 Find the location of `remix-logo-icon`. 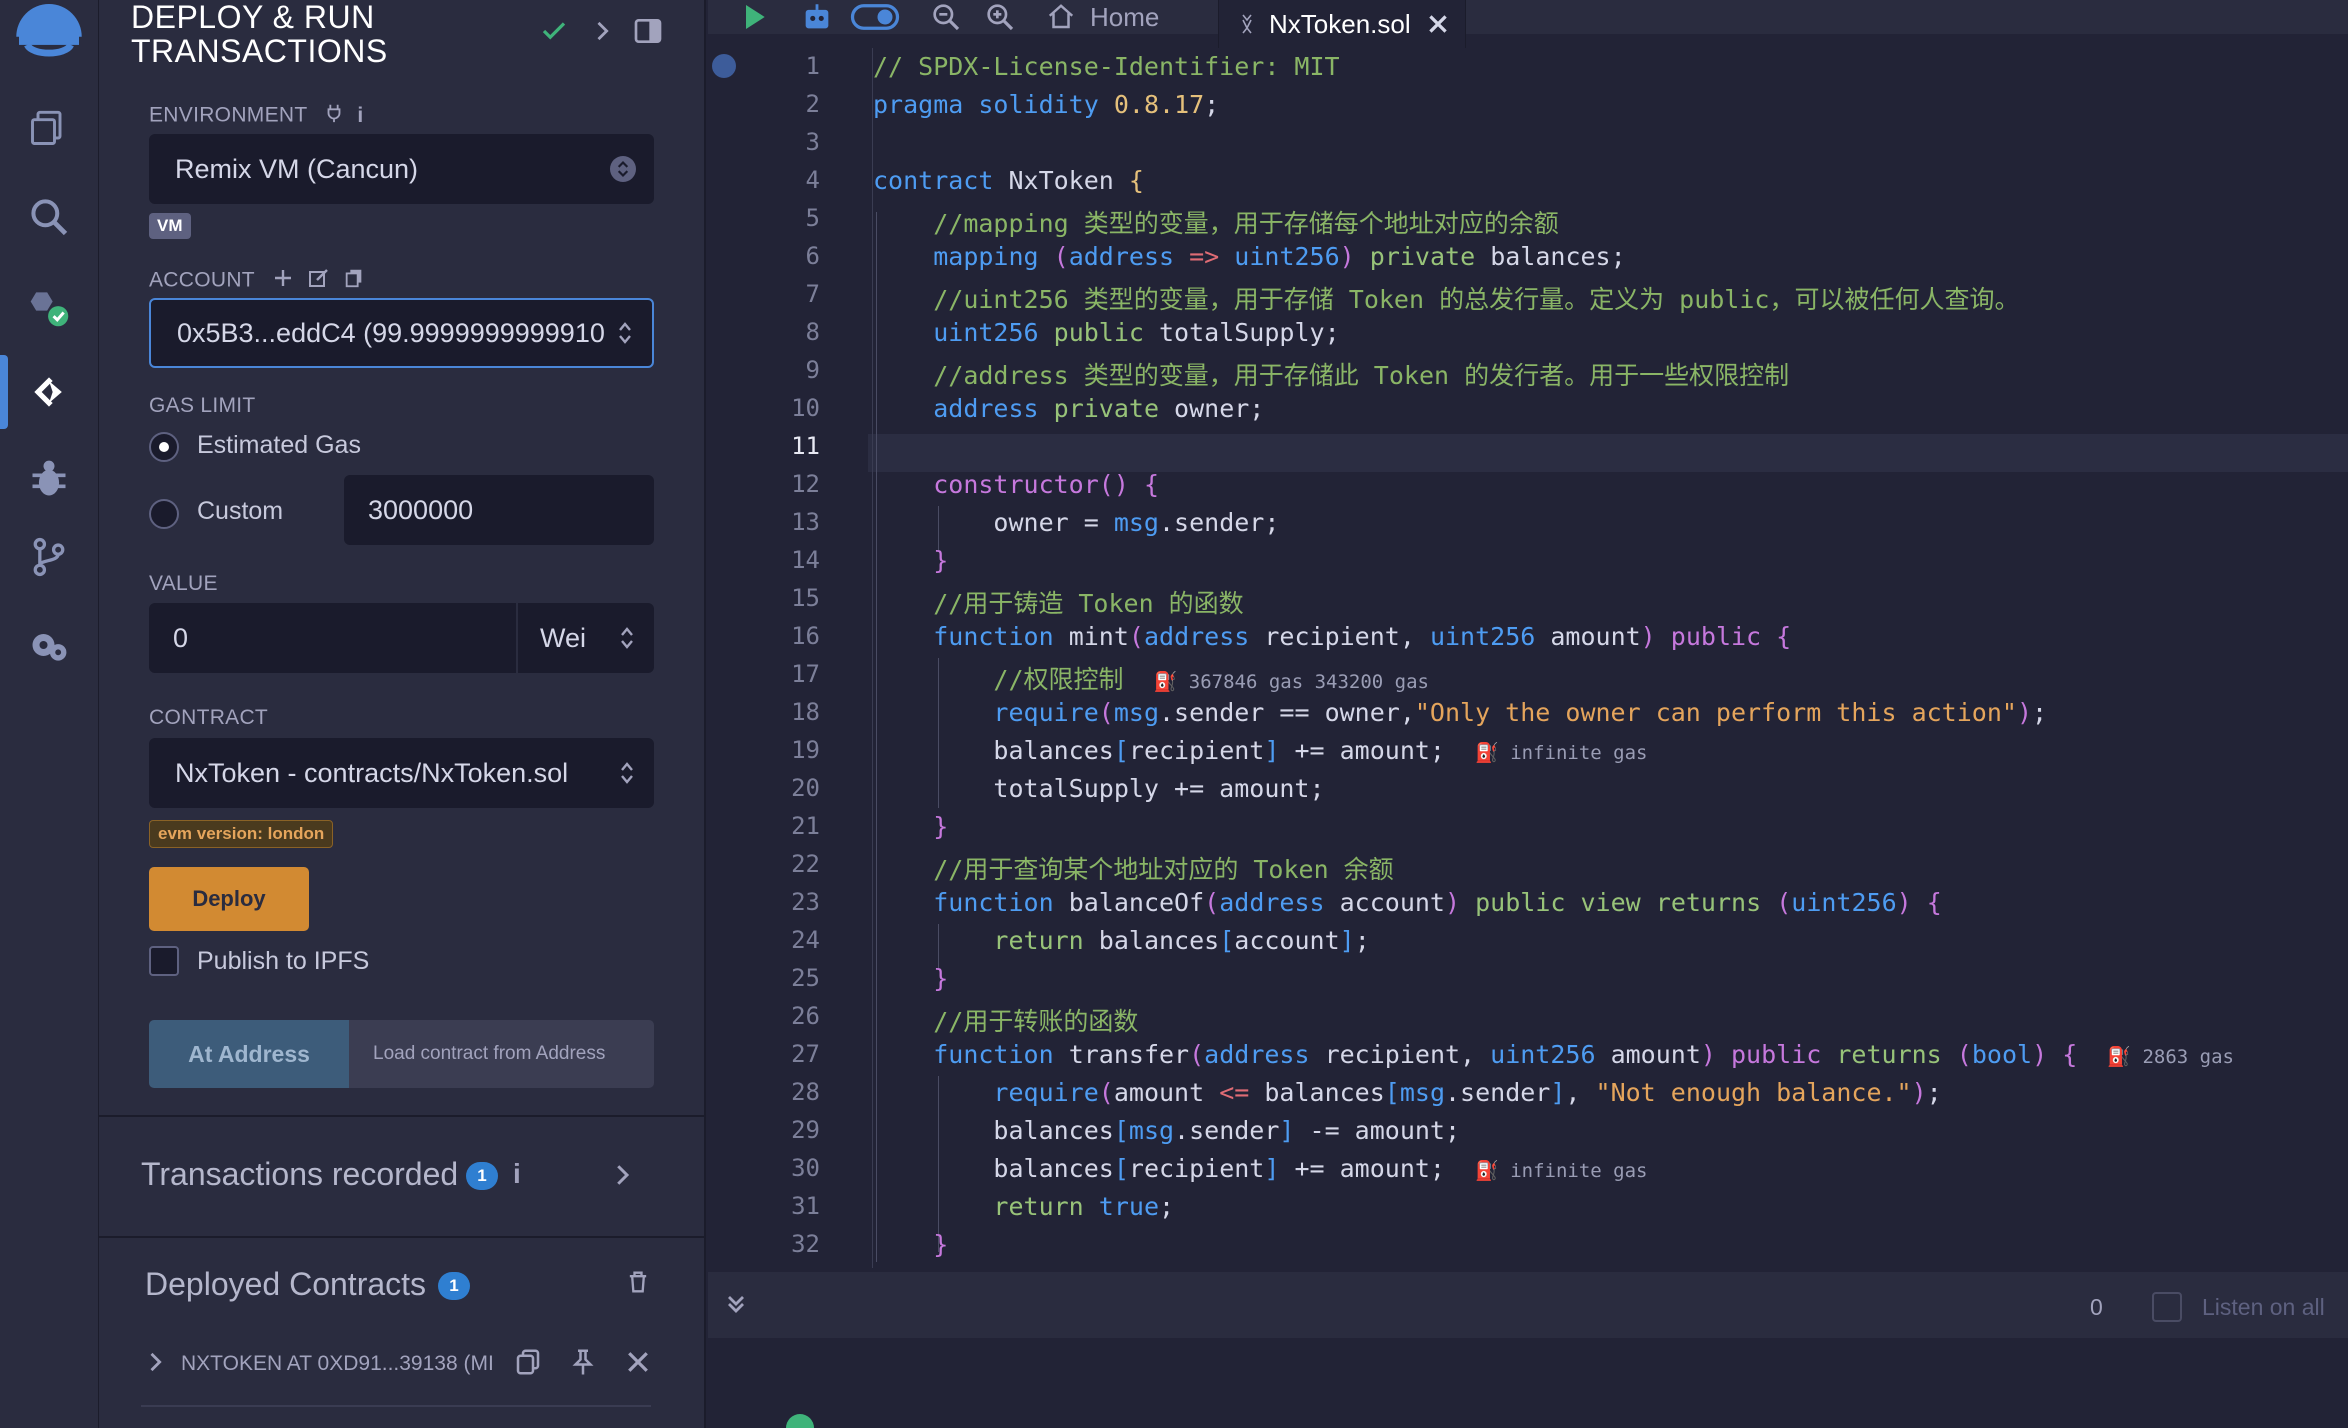

remix-logo-icon is located at coordinates (49, 34).